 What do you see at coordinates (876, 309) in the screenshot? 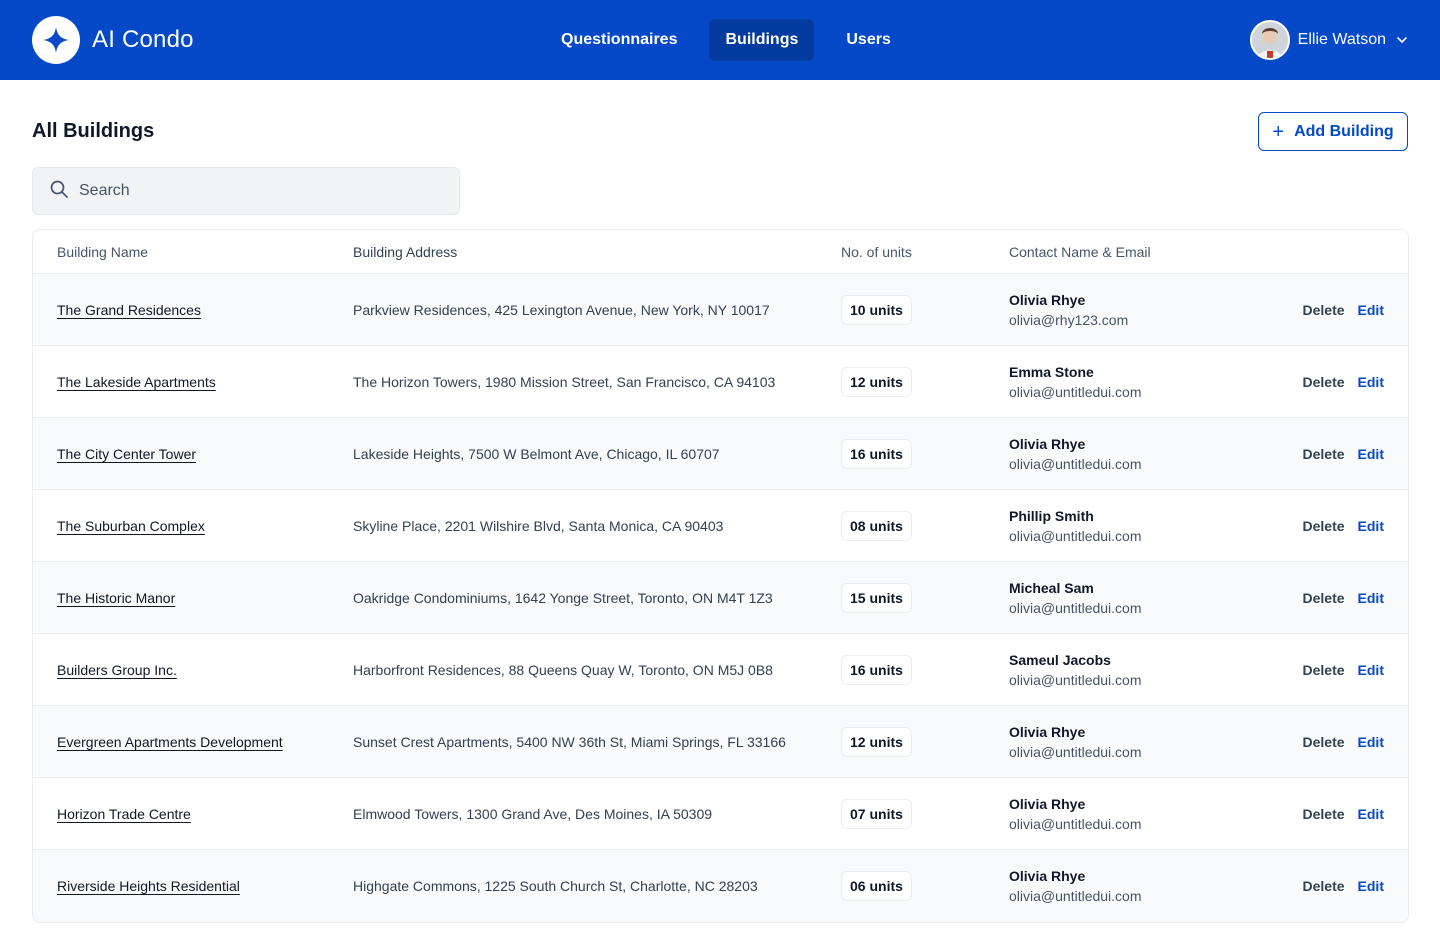
I see `units-badge: 10 units` at bounding box center [876, 309].